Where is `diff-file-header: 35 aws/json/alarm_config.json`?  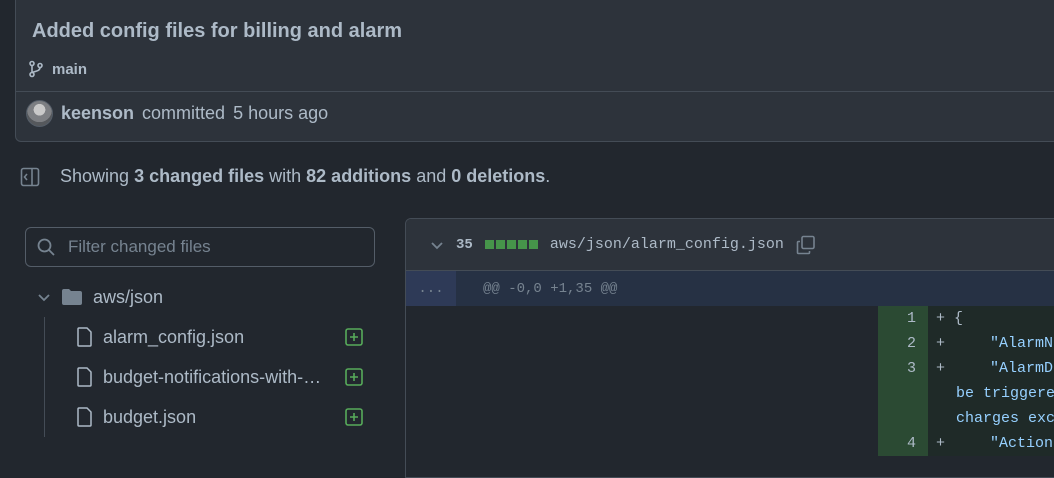
diff-file-header: 35 aws/json/alarm_config.json is located at coordinates (730, 245).